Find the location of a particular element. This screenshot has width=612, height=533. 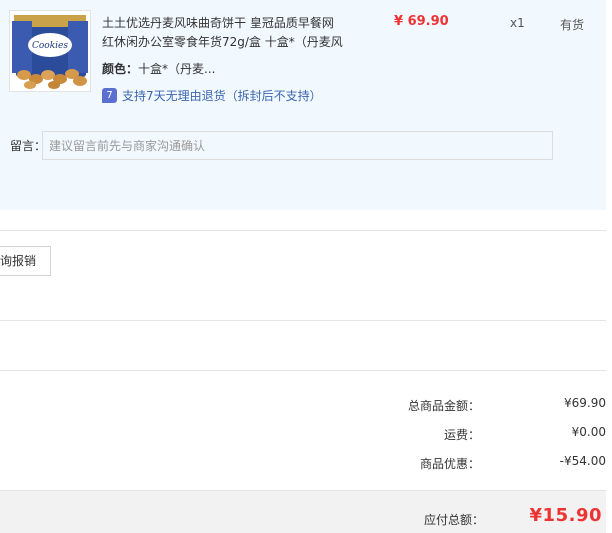

product-thumbnail: Cookies is located at coordinates (50, 51).